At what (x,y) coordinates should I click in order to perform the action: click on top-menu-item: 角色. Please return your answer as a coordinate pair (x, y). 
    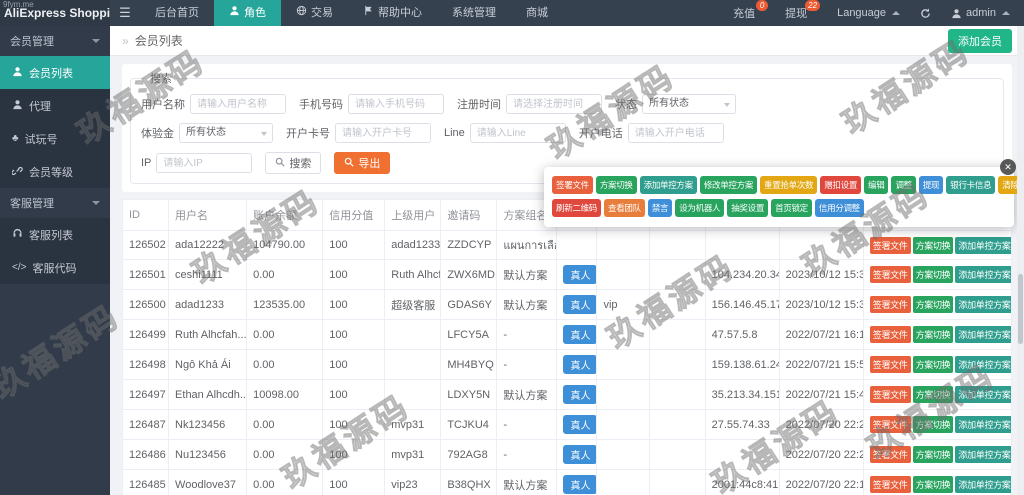
    Looking at the image, I should click on (247, 13).